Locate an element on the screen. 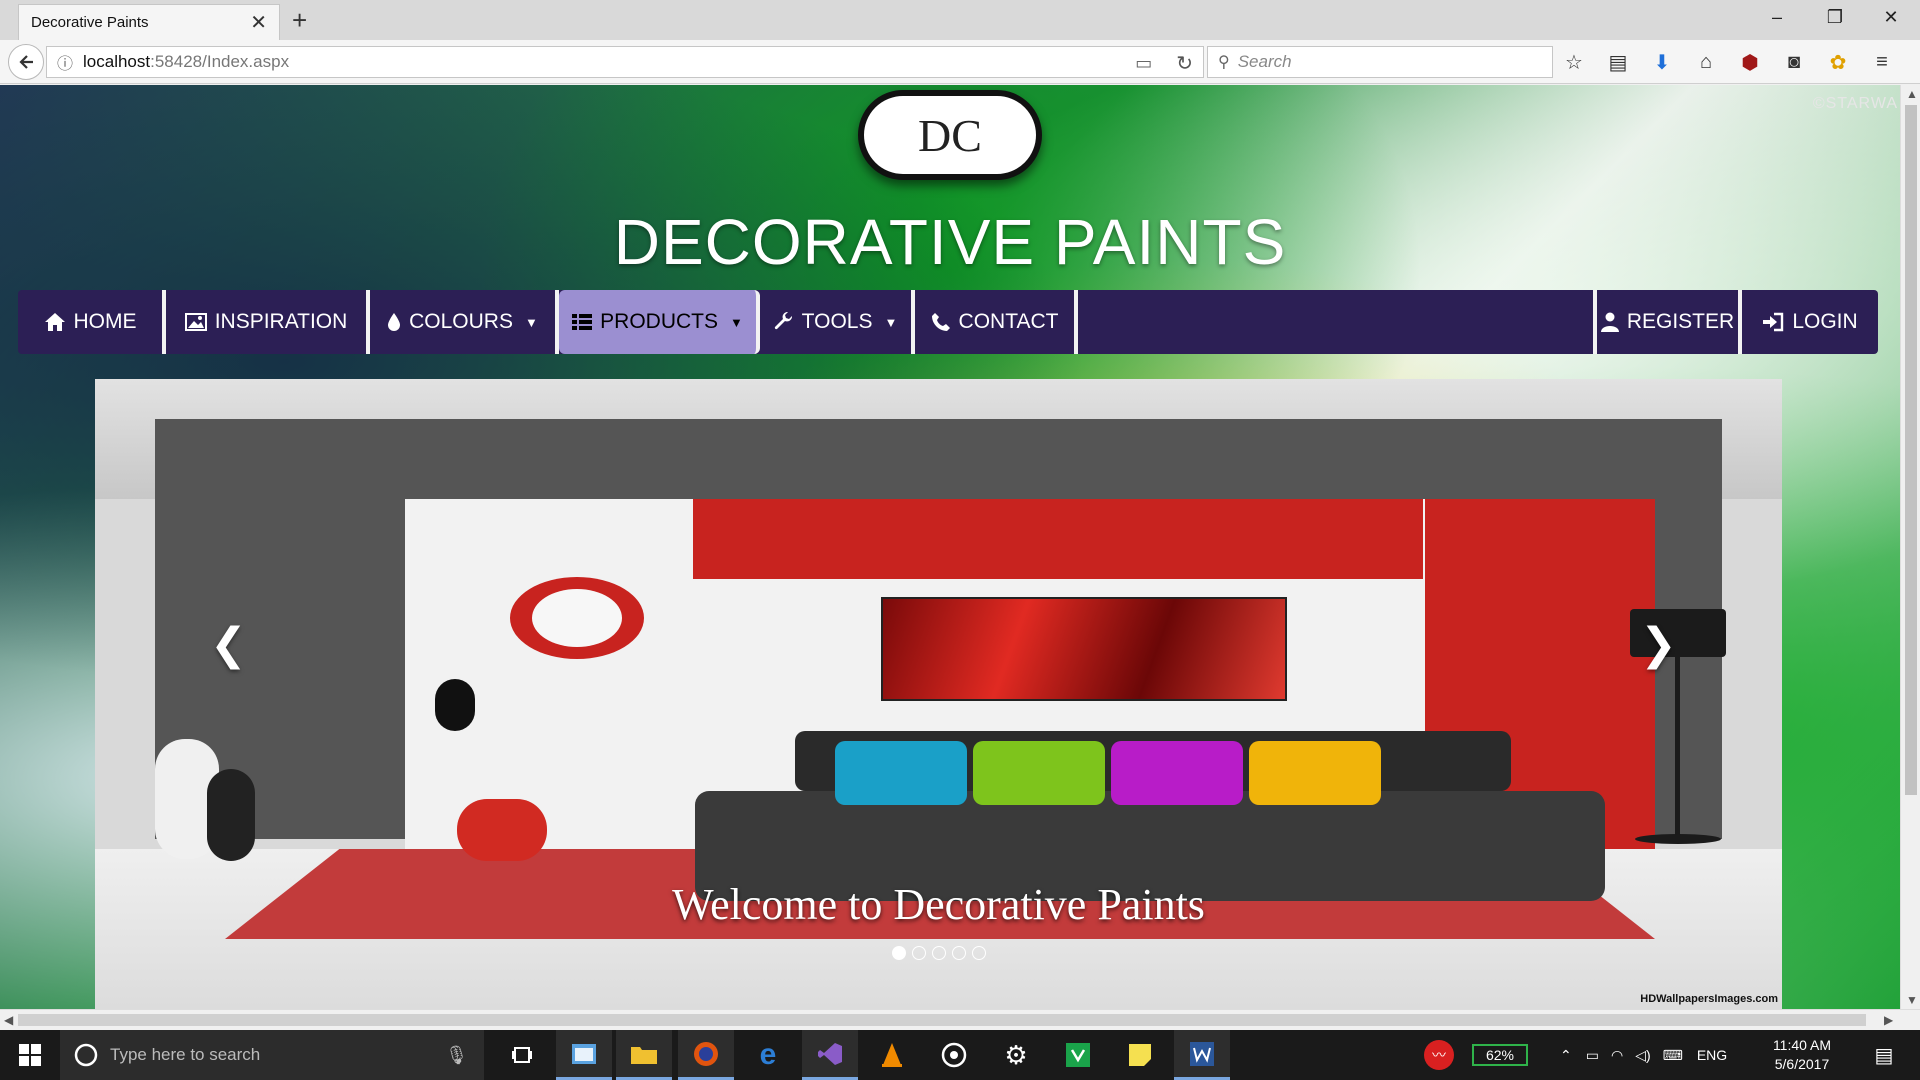 Image resolution: width=1920 pixels, height=1080 pixels. settings-gear-icon: ⚙ is located at coordinates (1016, 1055).